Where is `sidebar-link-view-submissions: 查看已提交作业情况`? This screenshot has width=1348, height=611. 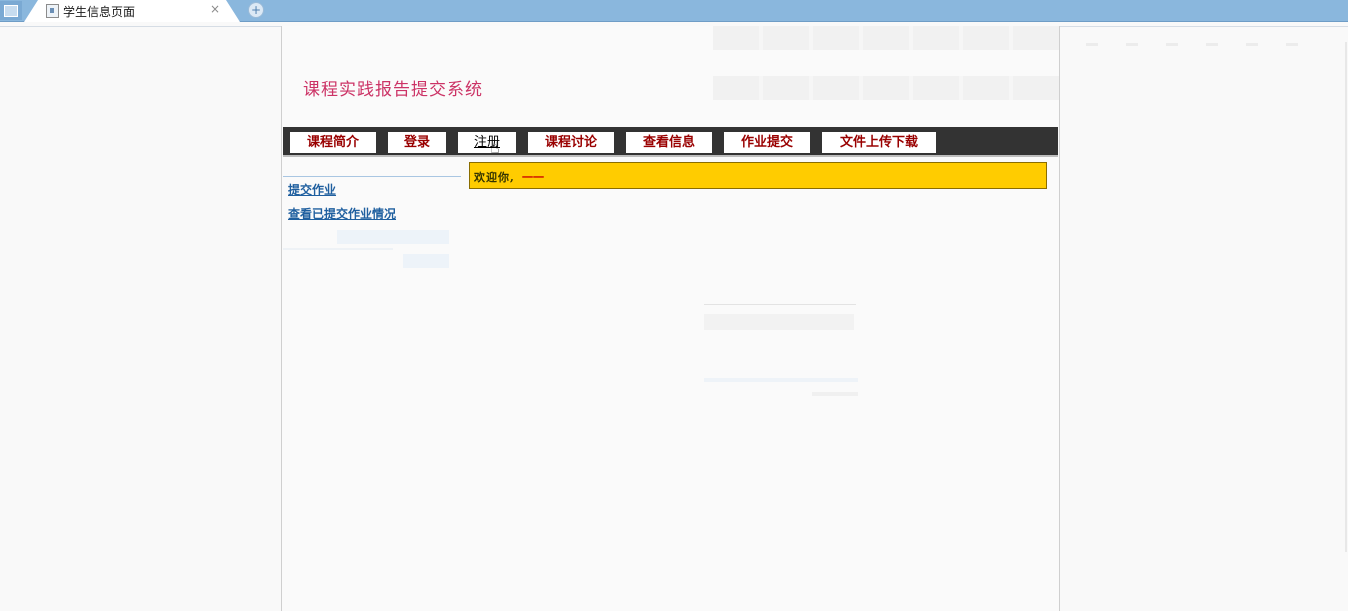
sidebar-link-view-submissions: 查看已提交作业情况 is located at coordinates (342, 213).